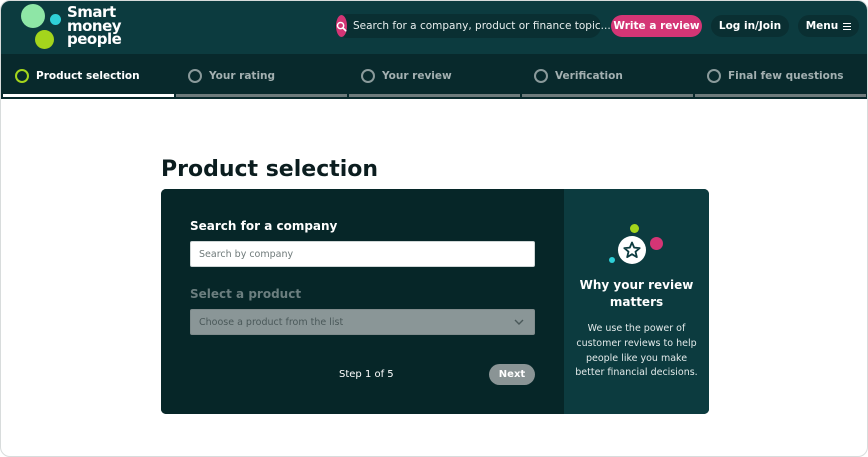 This screenshot has height=457, width=868. What do you see at coordinates (612, 260) in the screenshot?
I see `badge-cyan-dot` at bounding box center [612, 260].